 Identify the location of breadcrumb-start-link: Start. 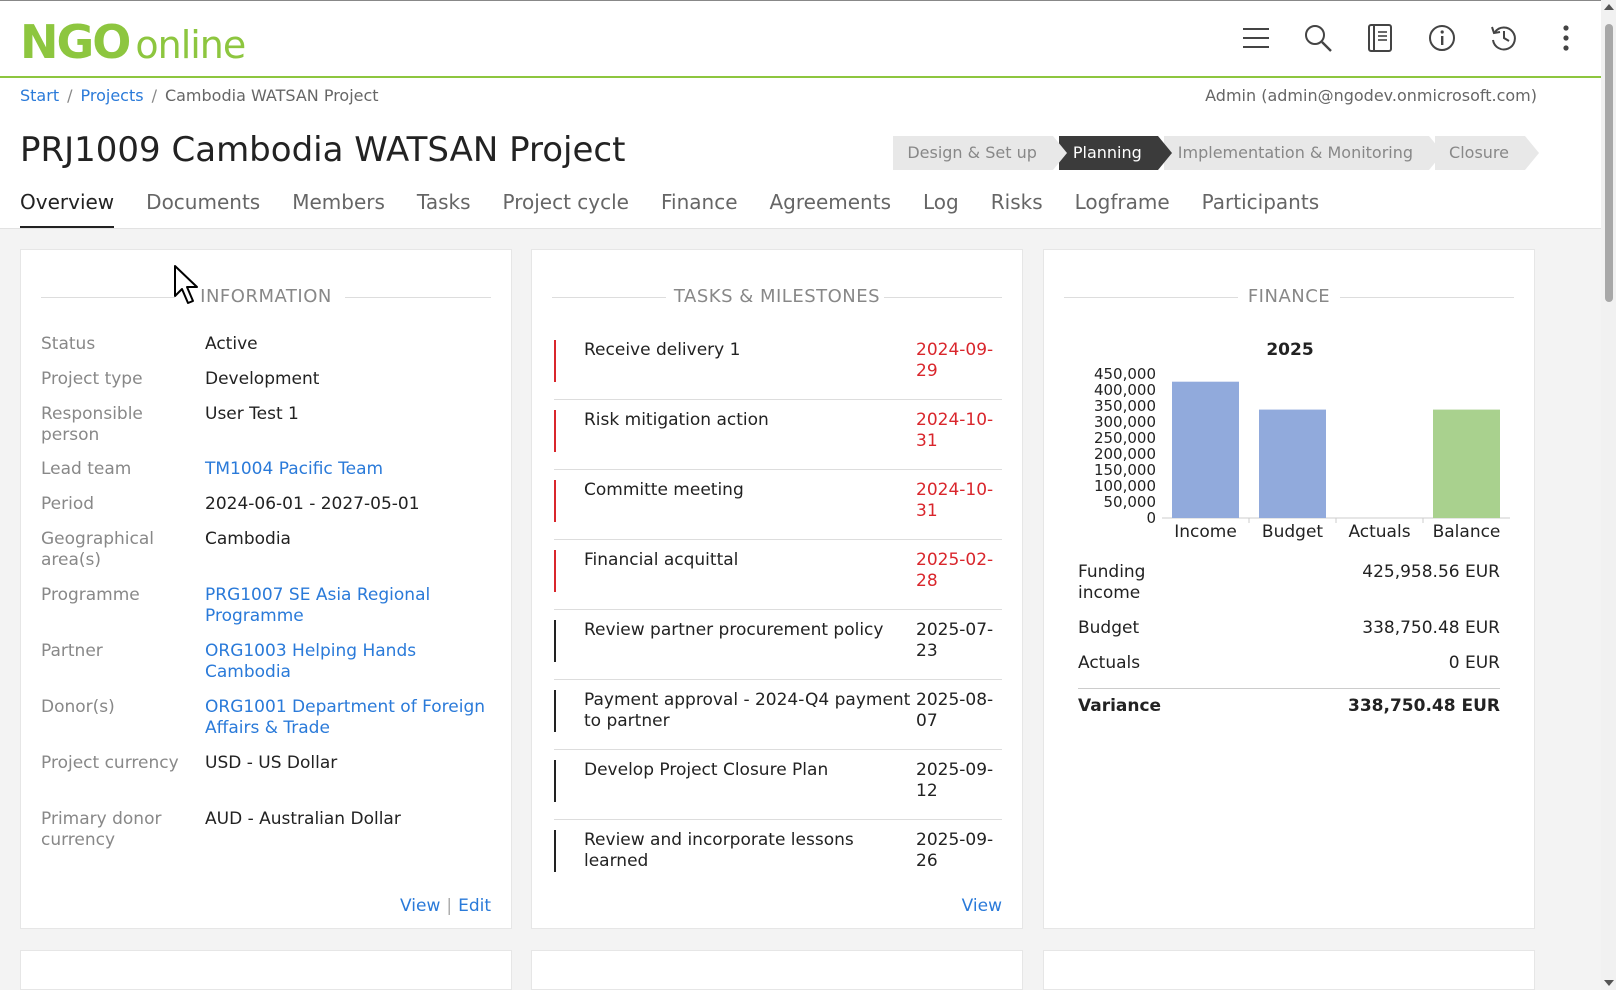
(39, 95).